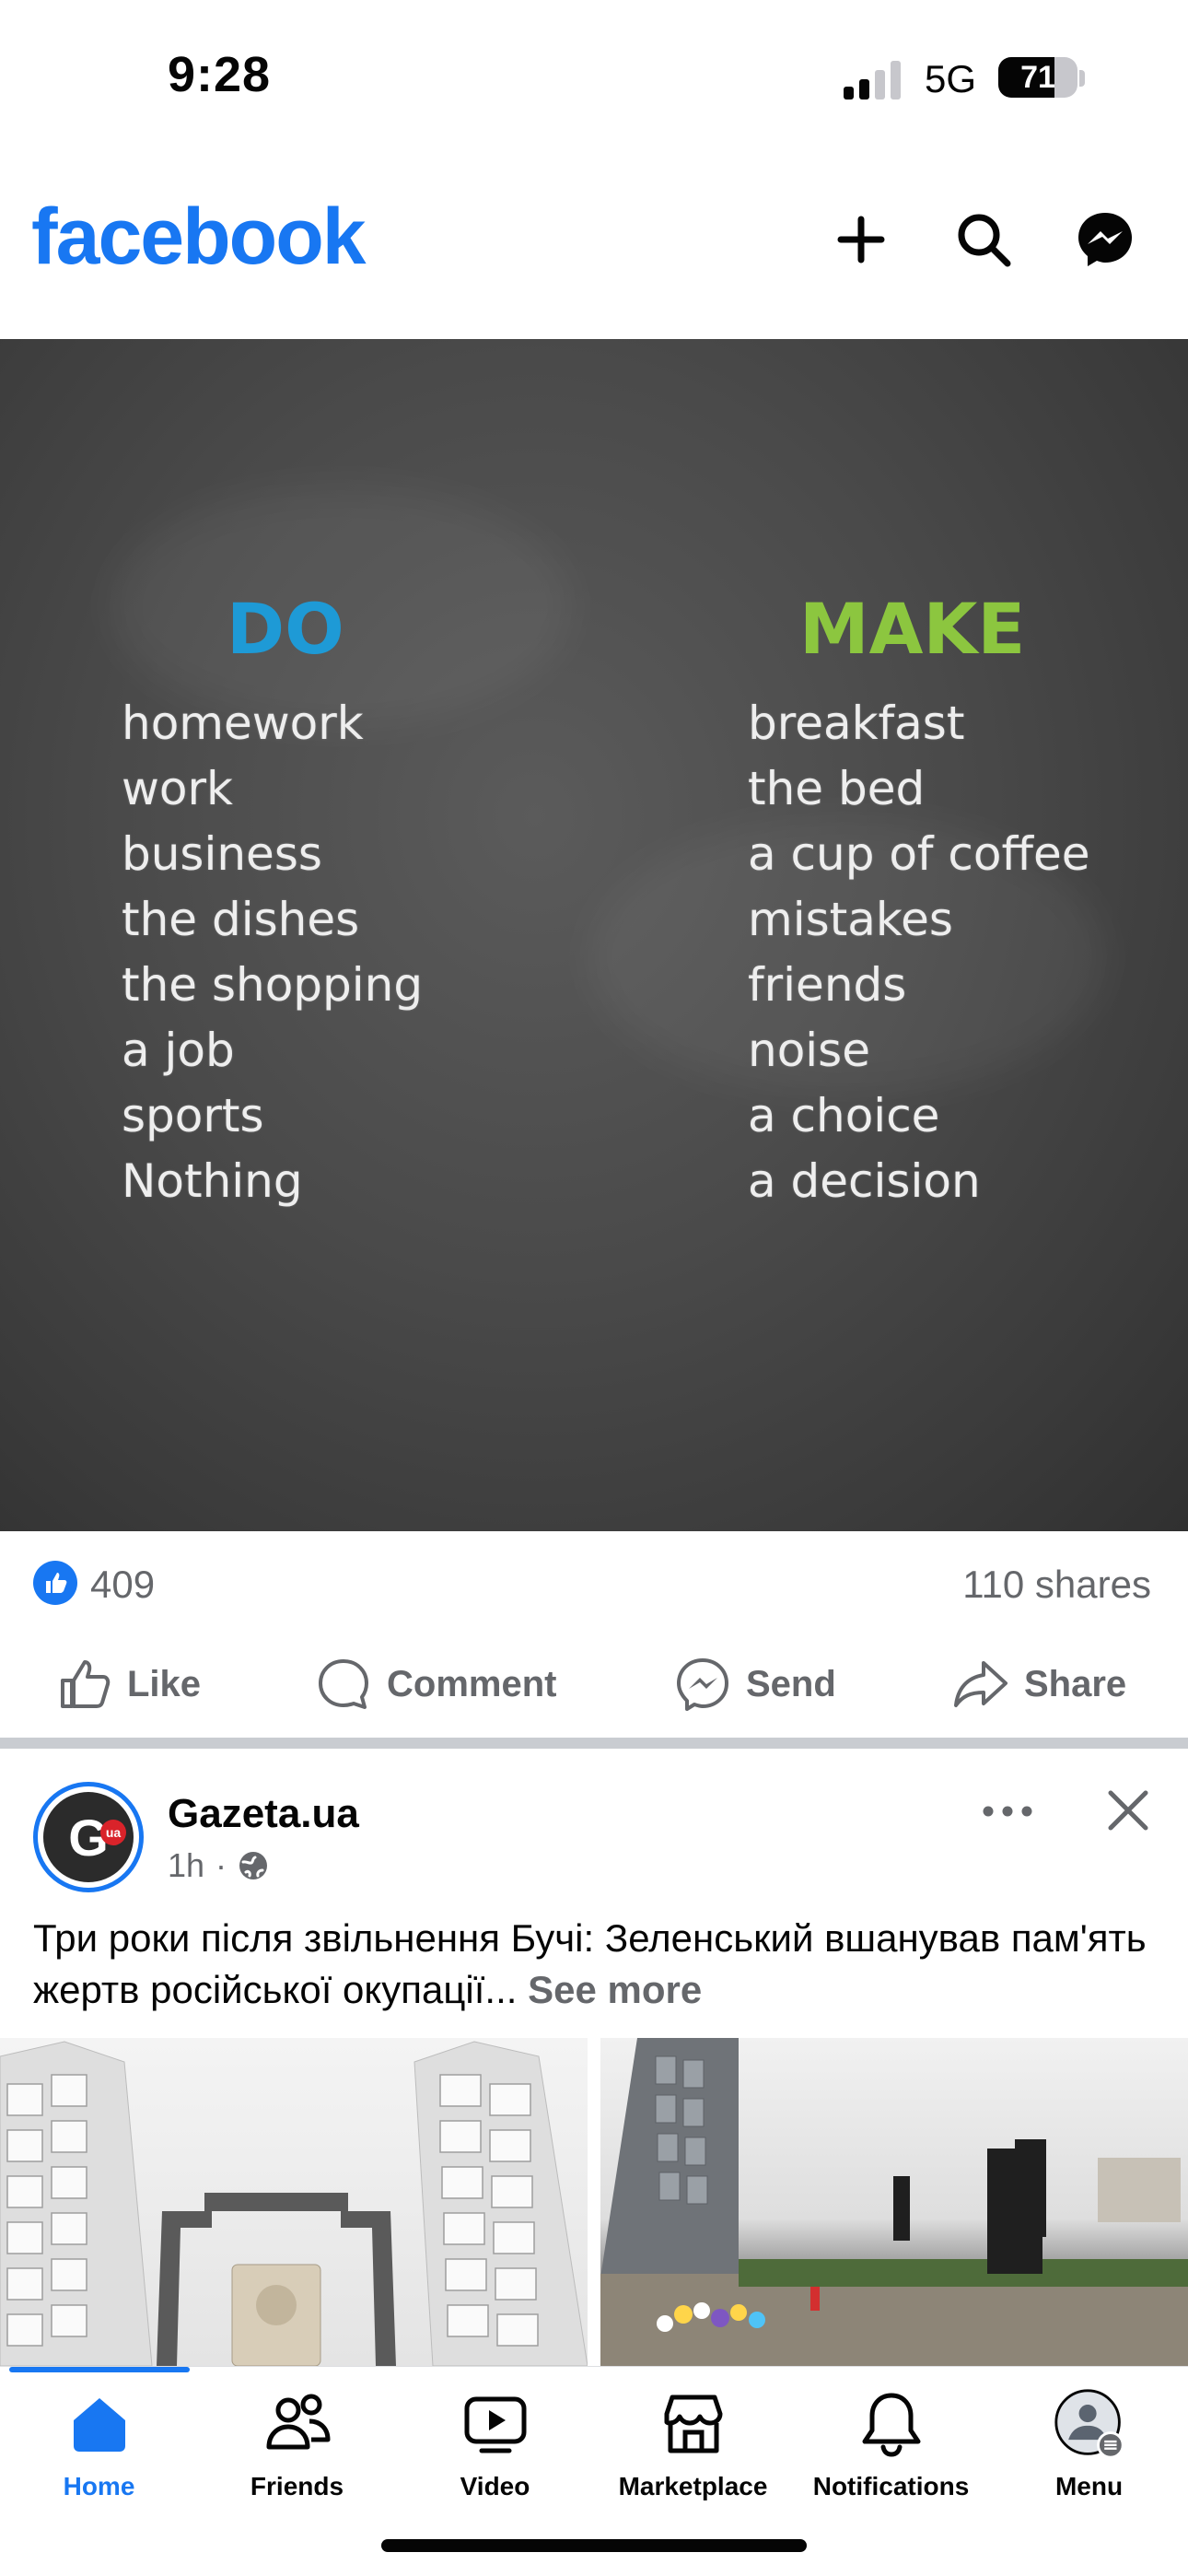 This screenshot has height=2576, width=1188. I want to click on share-button: Share, so click(1039, 1684).